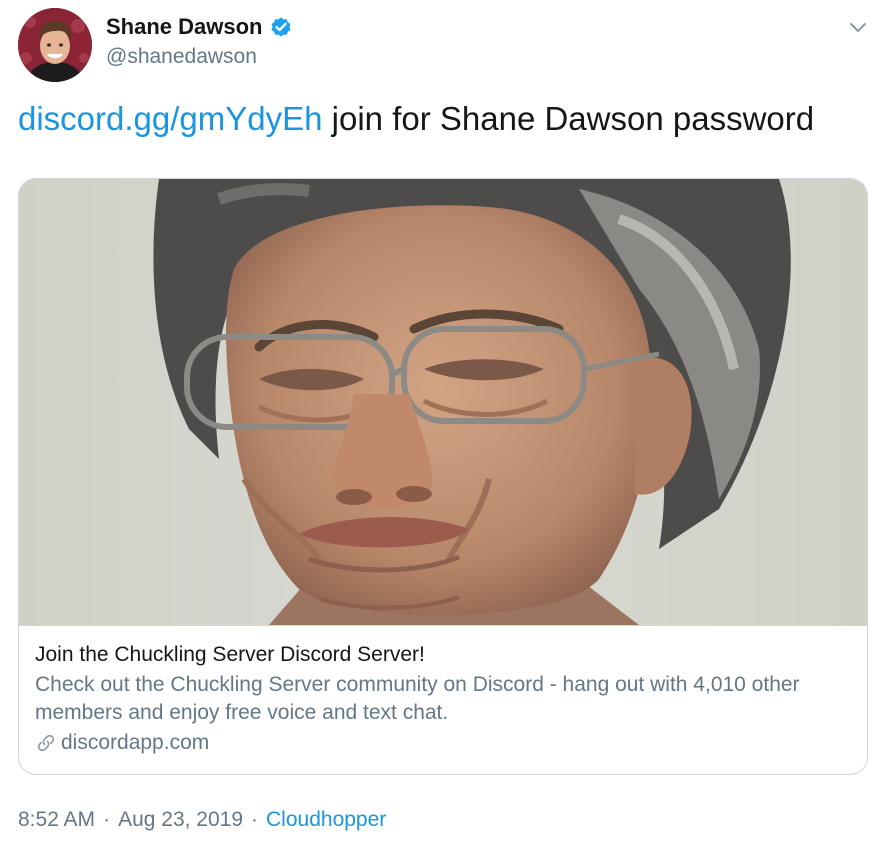 Image resolution: width=890 pixels, height=856 pixels. What do you see at coordinates (56, 820) in the screenshot?
I see `tweet-time: 8:52 AM` at bounding box center [56, 820].